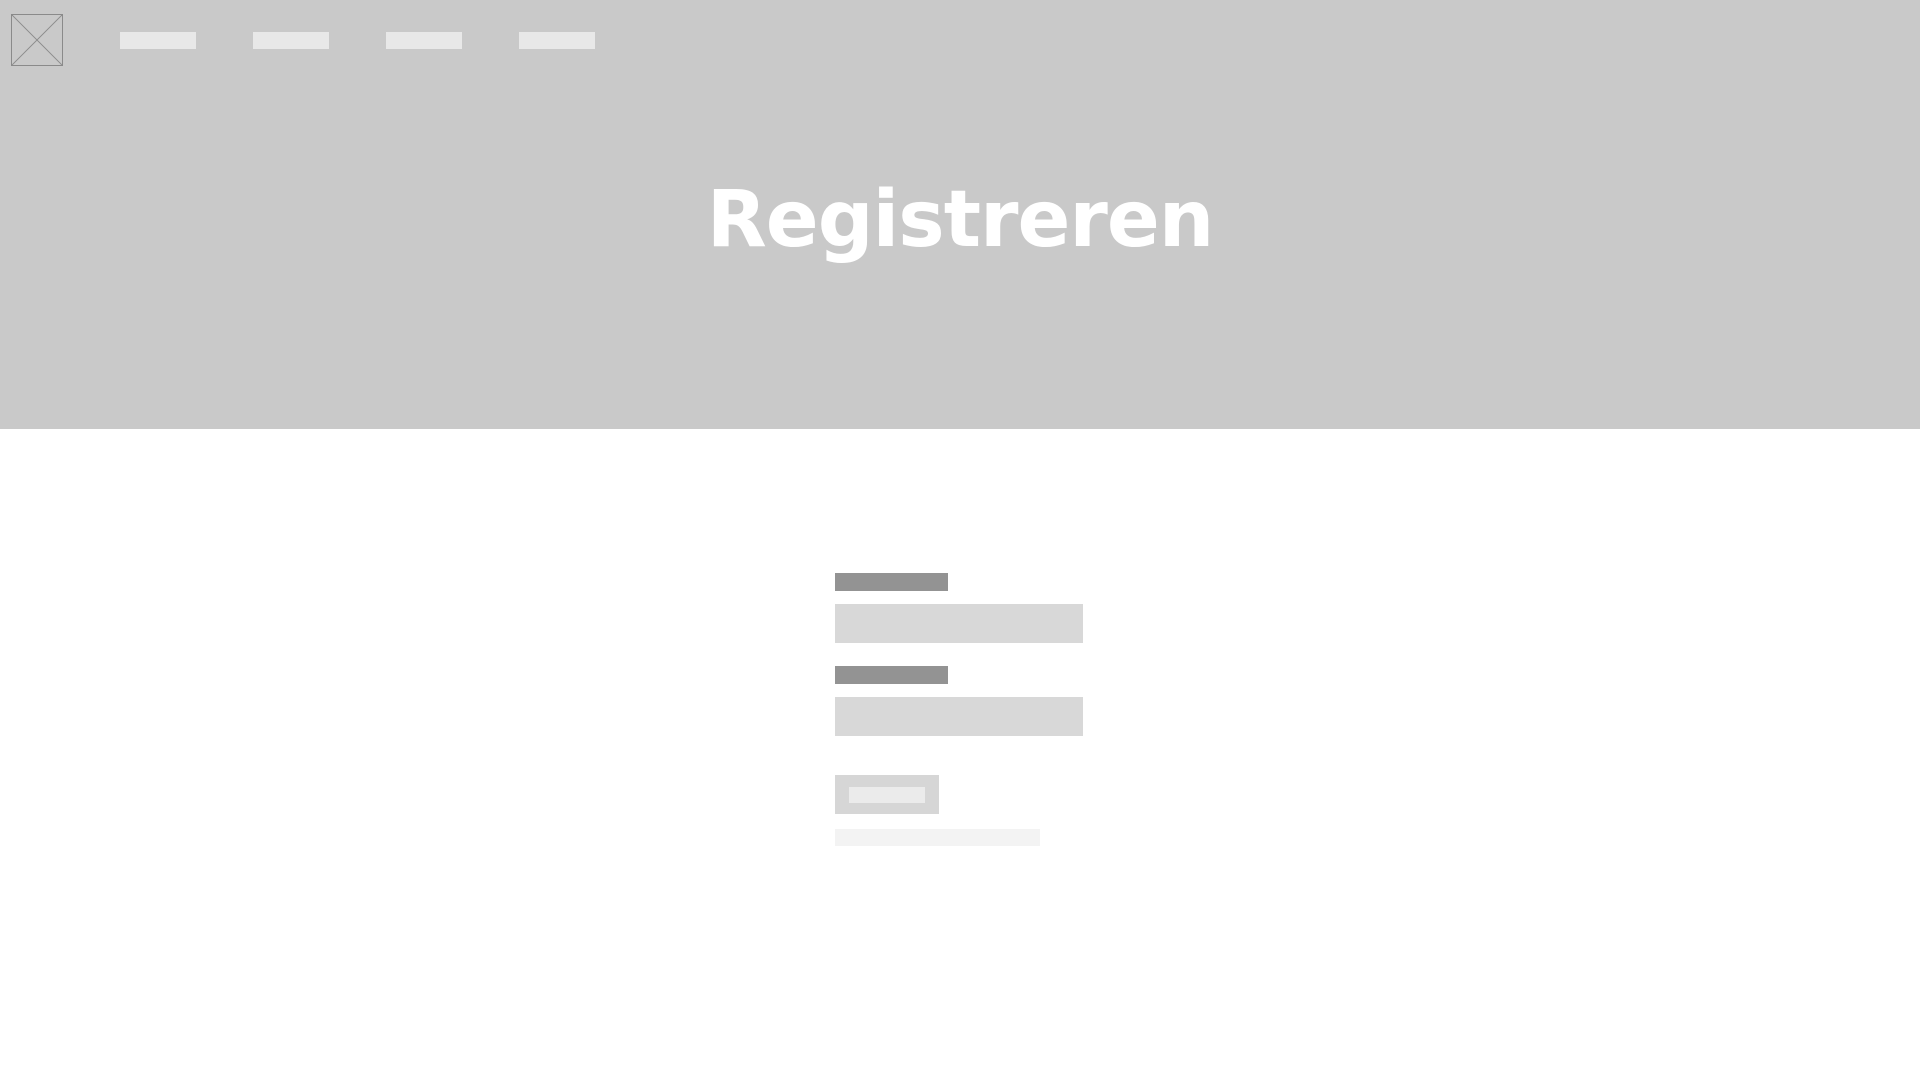  What do you see at coordinates (960, 654) in the screenshot?
I see `registration-form` at bounding box center [960, 654].